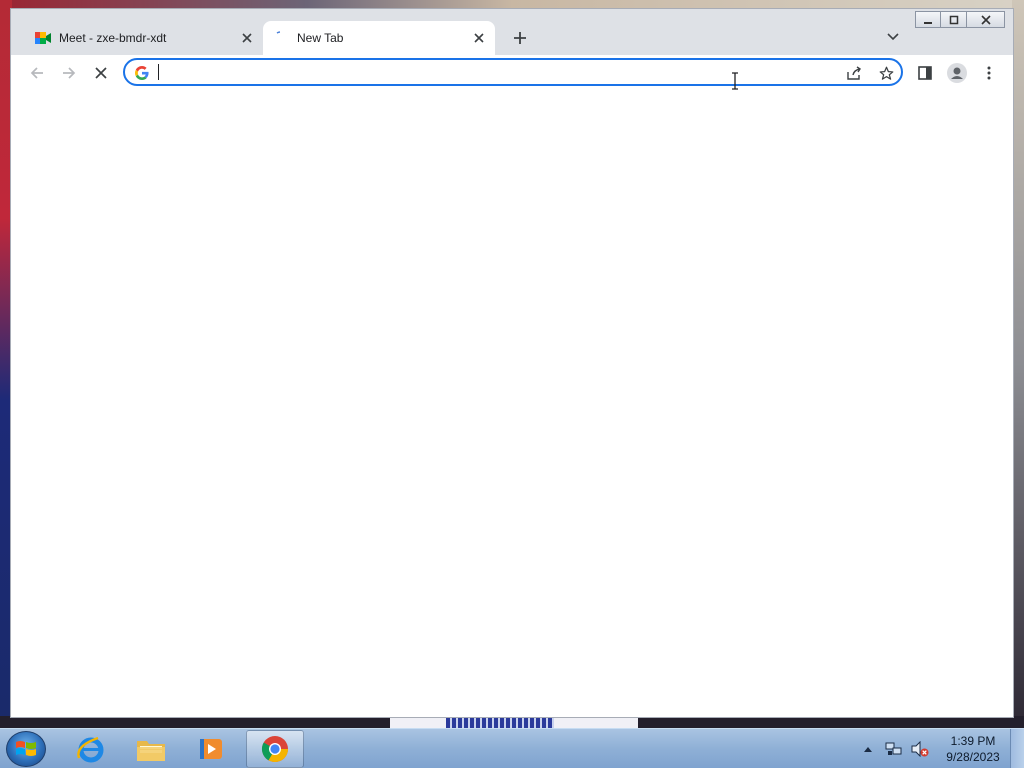 This screenshot has width=1024, height=768. I want to click on taskbar-media-player, so click(211, 749).